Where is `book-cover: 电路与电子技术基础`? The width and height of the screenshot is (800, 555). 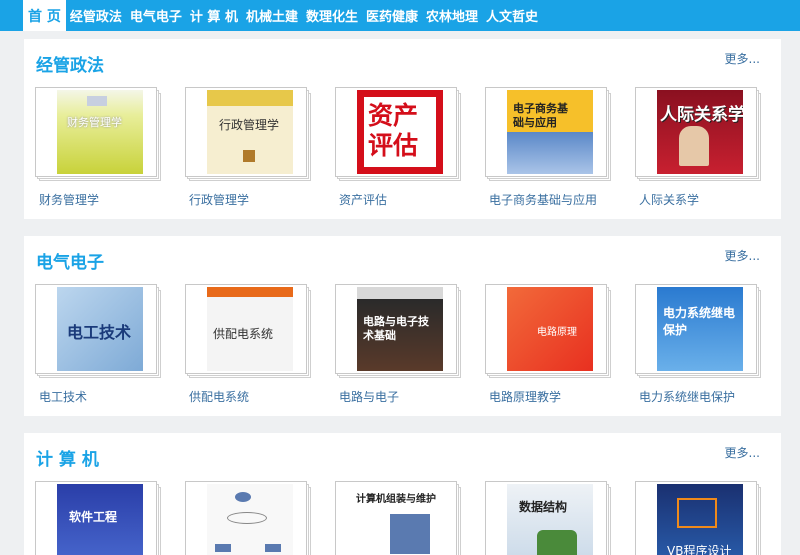 book-cover: 电路与电子技术基础 is located at coordinates (400, 329).